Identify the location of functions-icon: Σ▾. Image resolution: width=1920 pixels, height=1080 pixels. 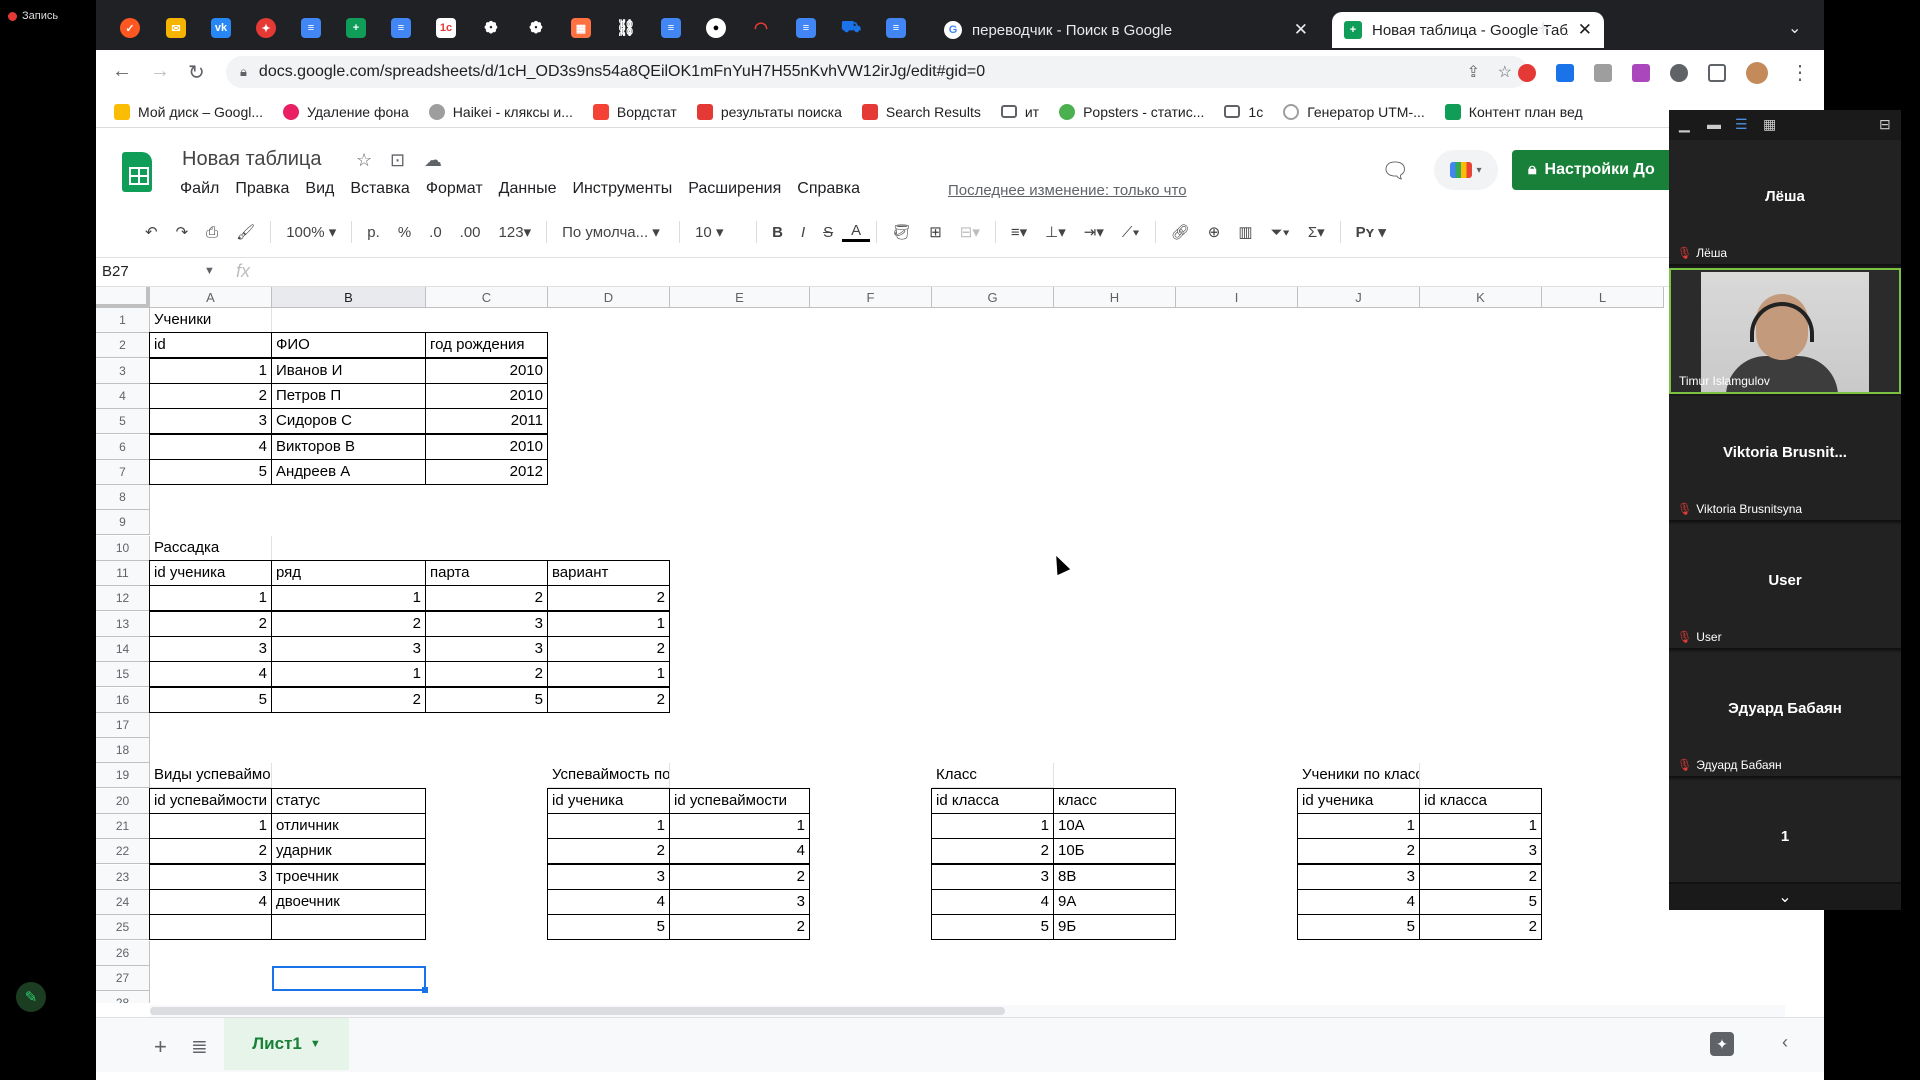
(1316, 232).